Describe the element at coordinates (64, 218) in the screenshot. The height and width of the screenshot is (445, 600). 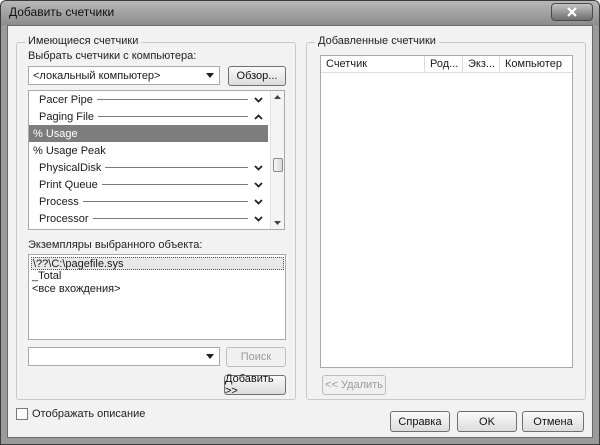
I see `counter-label: Processor` at that location.